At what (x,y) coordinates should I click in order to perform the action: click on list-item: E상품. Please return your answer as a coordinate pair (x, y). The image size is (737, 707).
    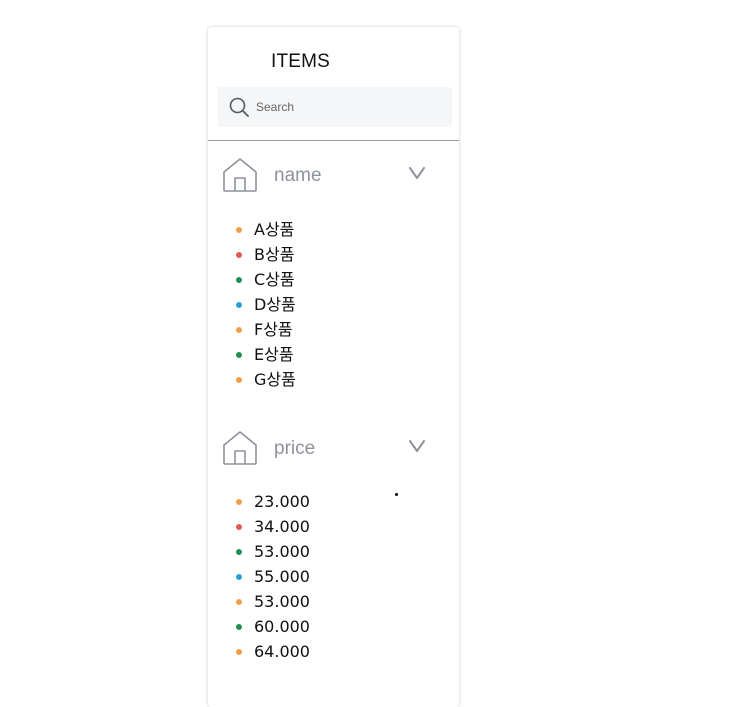
    Looking at the image, I should click on (265, 354).